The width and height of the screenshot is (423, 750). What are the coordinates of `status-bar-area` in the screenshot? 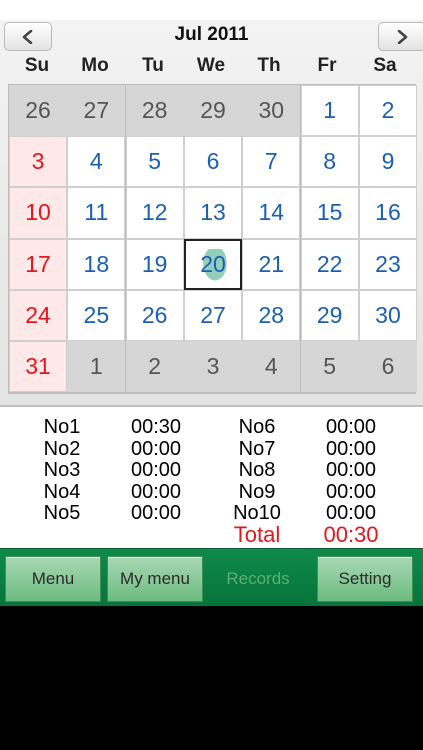 It's located at (211, 10).